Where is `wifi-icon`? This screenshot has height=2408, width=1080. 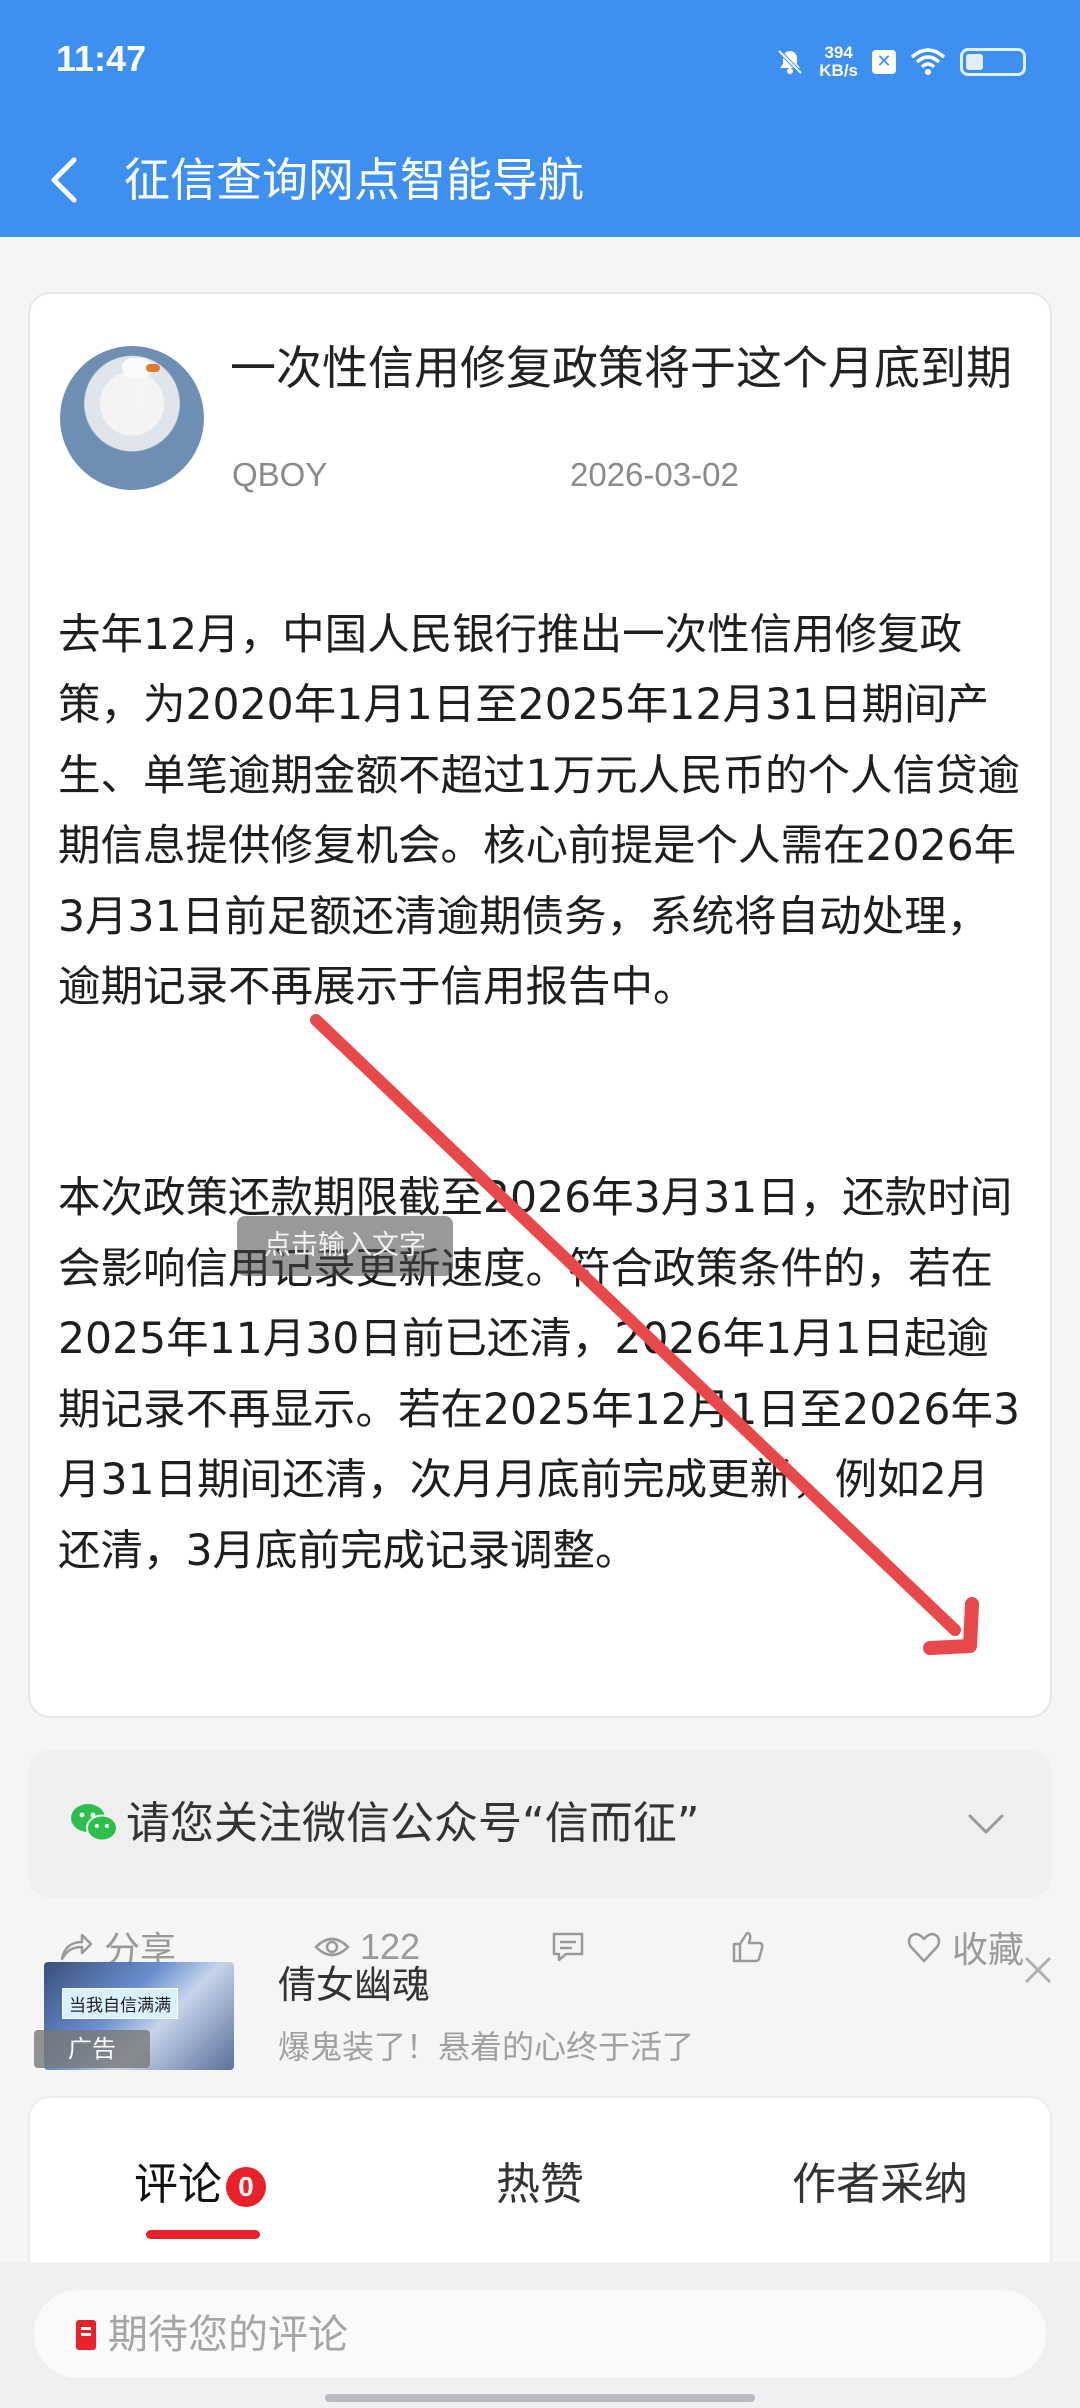
wifi-icon is located at coordinates (928, 61).